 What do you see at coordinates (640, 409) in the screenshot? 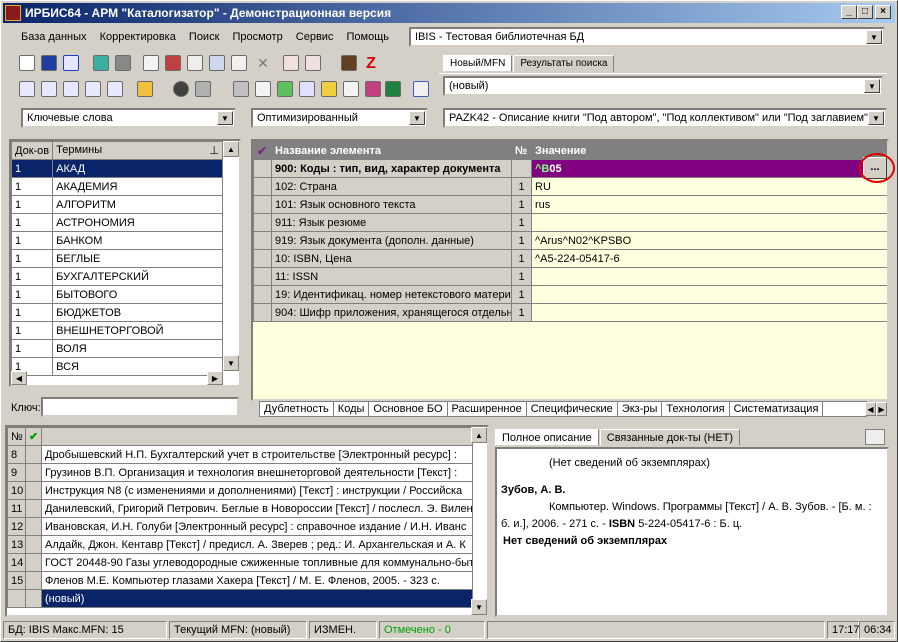
I see `worksheet-tab: Экз-ры` at bounding box center [640, 409].